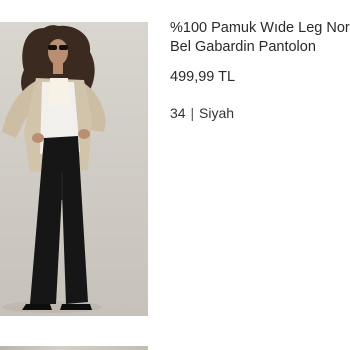  Describe the element at coordinates (203, 77) in the screenshot. I see `product-price: 499,99 TL` at that location.